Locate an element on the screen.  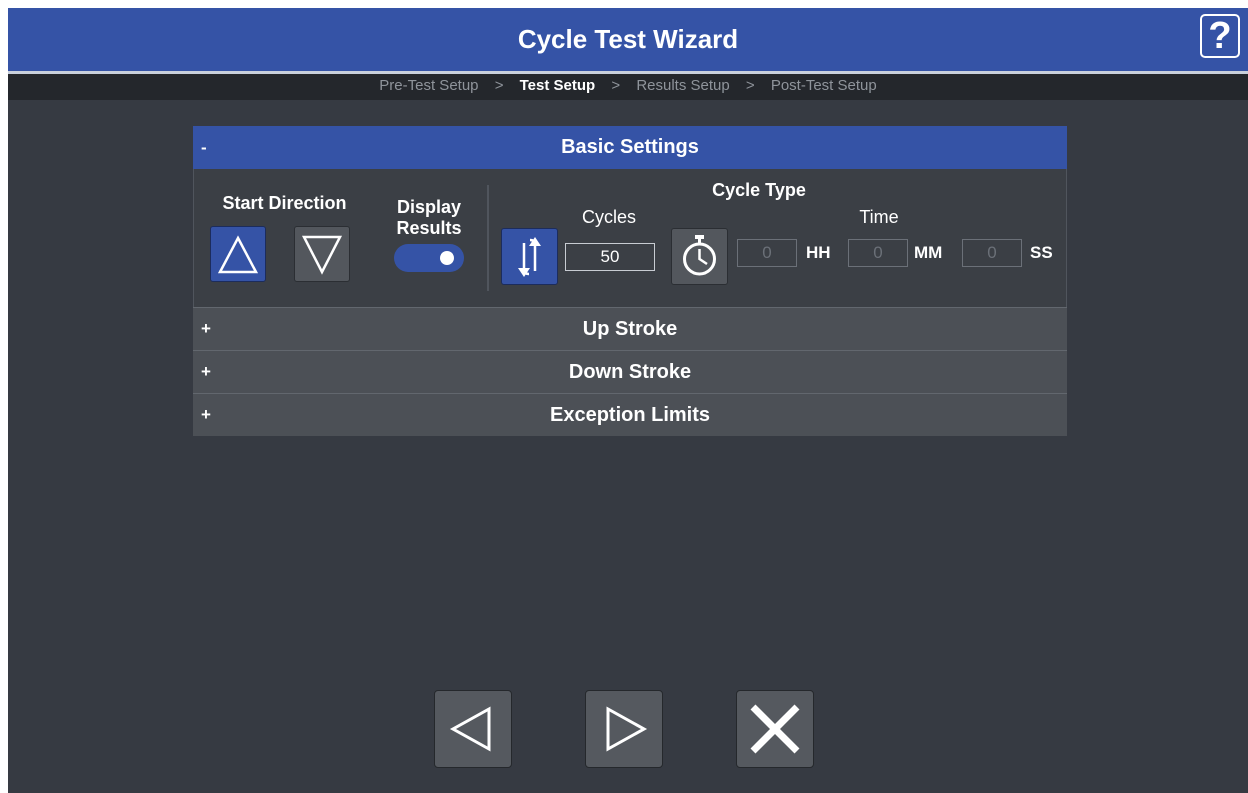
time-mode-button is located at coordinates (699, 256).